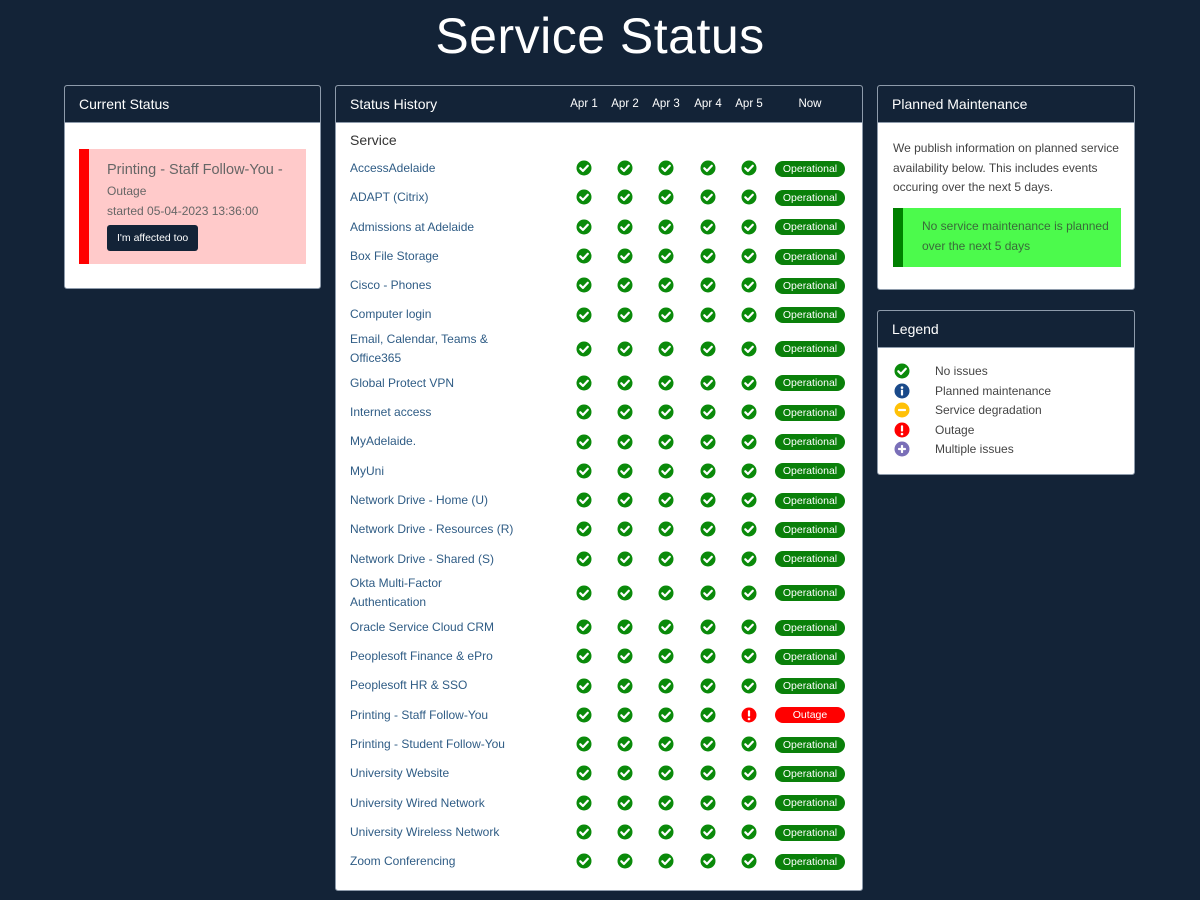 Image resolution: width=1200 pixels, height=900 pixels. I want to click on planned-maintenance-header: Planned Maintenance, so click(1006, 104).